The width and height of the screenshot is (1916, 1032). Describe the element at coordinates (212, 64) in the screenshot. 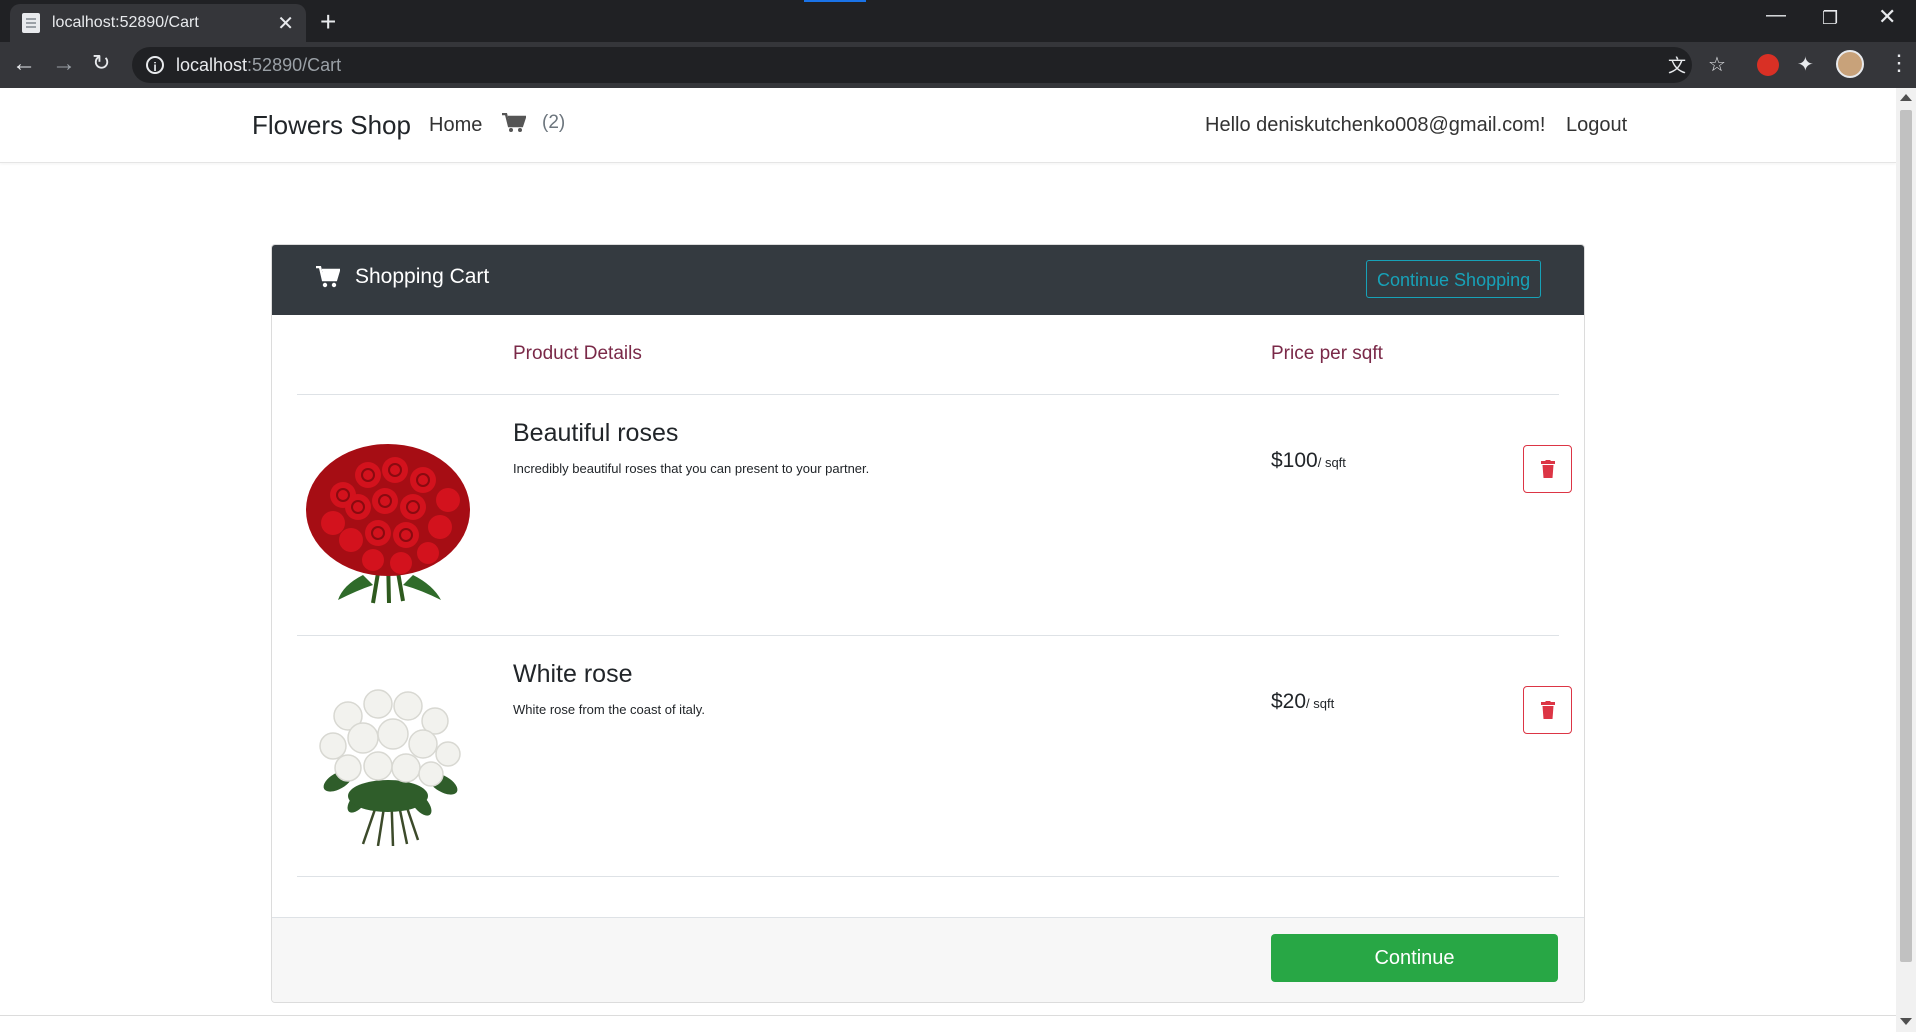

I see `url-host: localhost` at that location.